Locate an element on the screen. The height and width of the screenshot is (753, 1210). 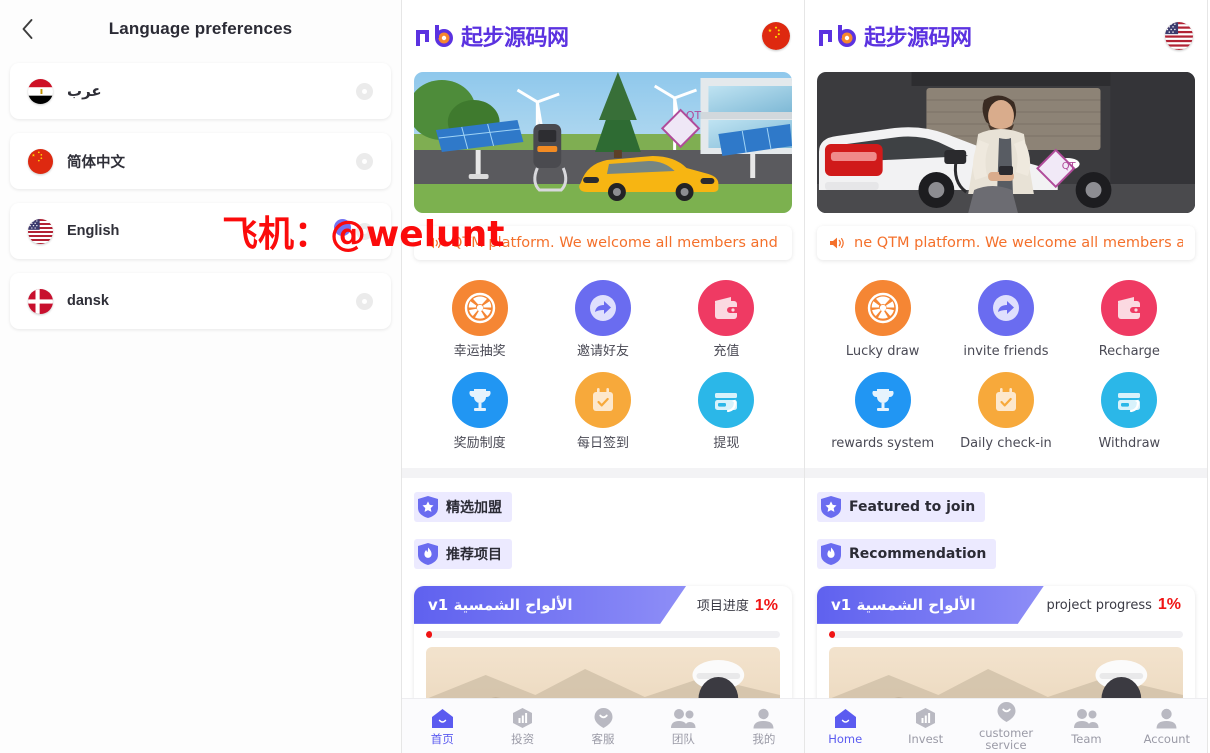
tab-customer-service: 客服 is located at coordinates (603, 726).